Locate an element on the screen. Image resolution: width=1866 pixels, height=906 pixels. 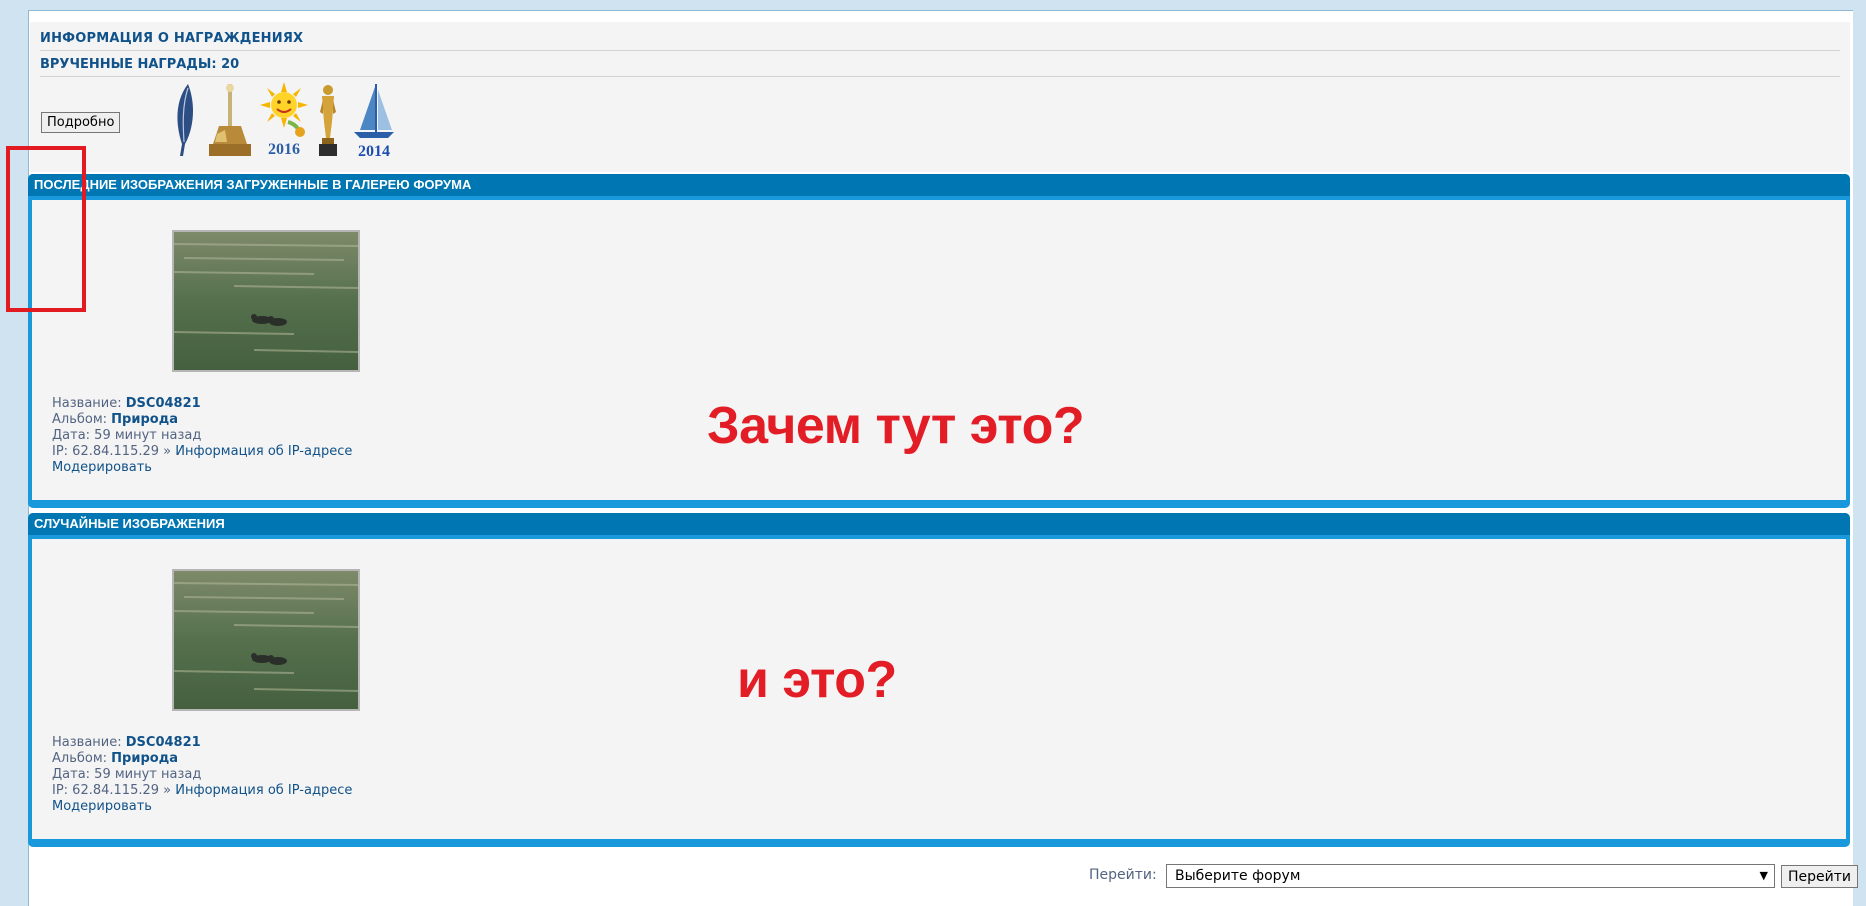
random-images-header: СЛУЧАЙНЫЕ ИЗОБРАЖЕНИЯ is located at coordinates (939, 526).